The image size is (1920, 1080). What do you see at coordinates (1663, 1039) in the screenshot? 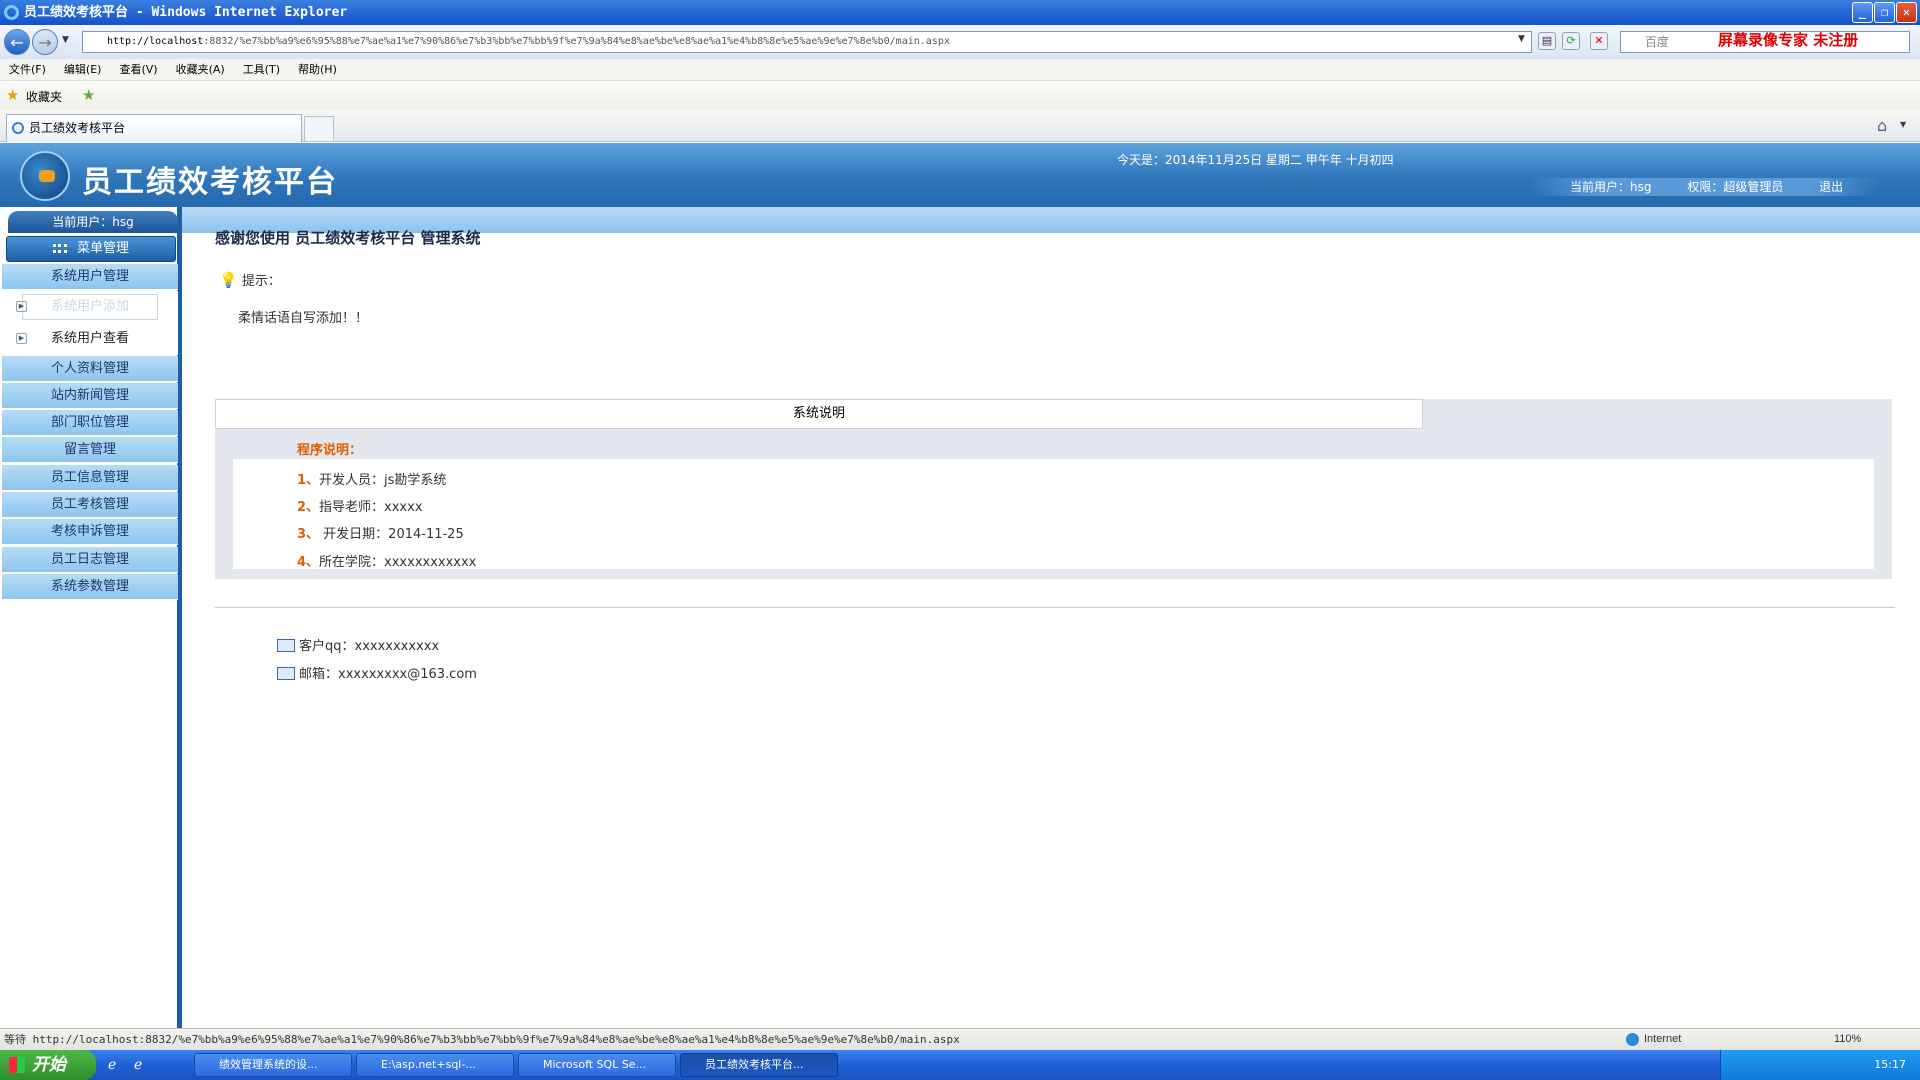
I see `security-zone: Internet` at bounding box center [1663, 1039].